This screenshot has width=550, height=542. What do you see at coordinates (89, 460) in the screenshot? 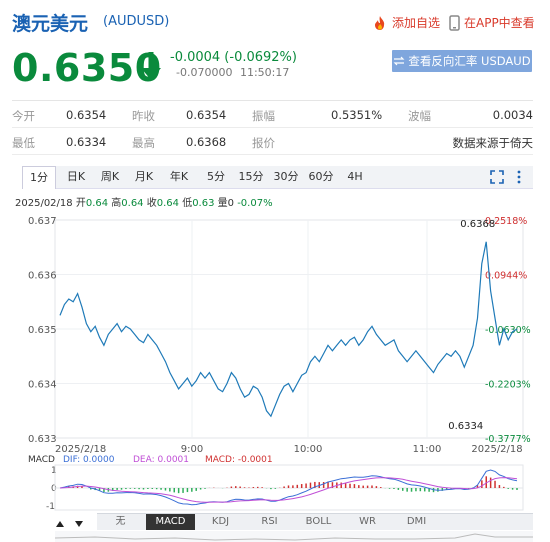
I see `macd-dif-value: DIF: 0.0000` at bounding box center [89, 460].